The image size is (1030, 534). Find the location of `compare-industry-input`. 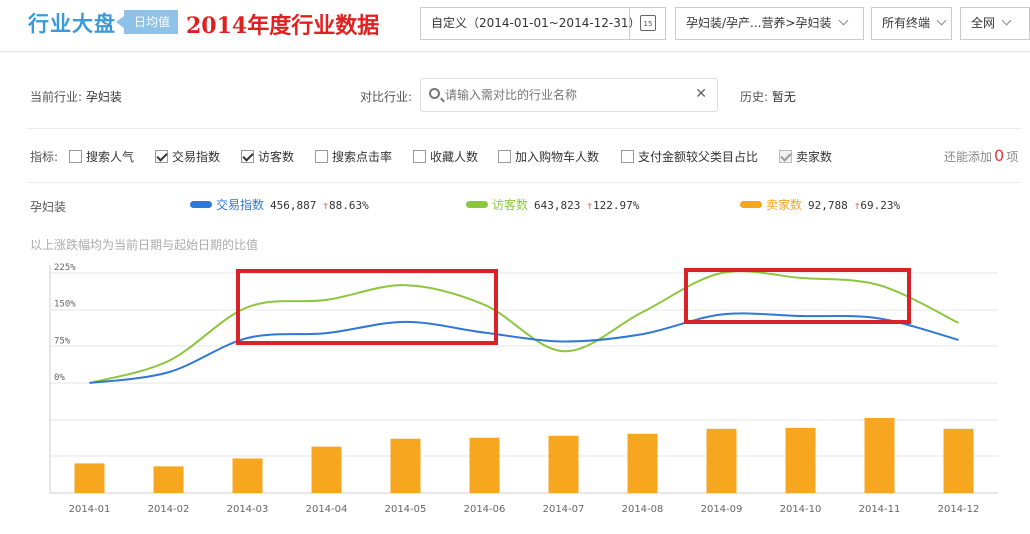

compare-industry-input is located at coordinates (565, 95).